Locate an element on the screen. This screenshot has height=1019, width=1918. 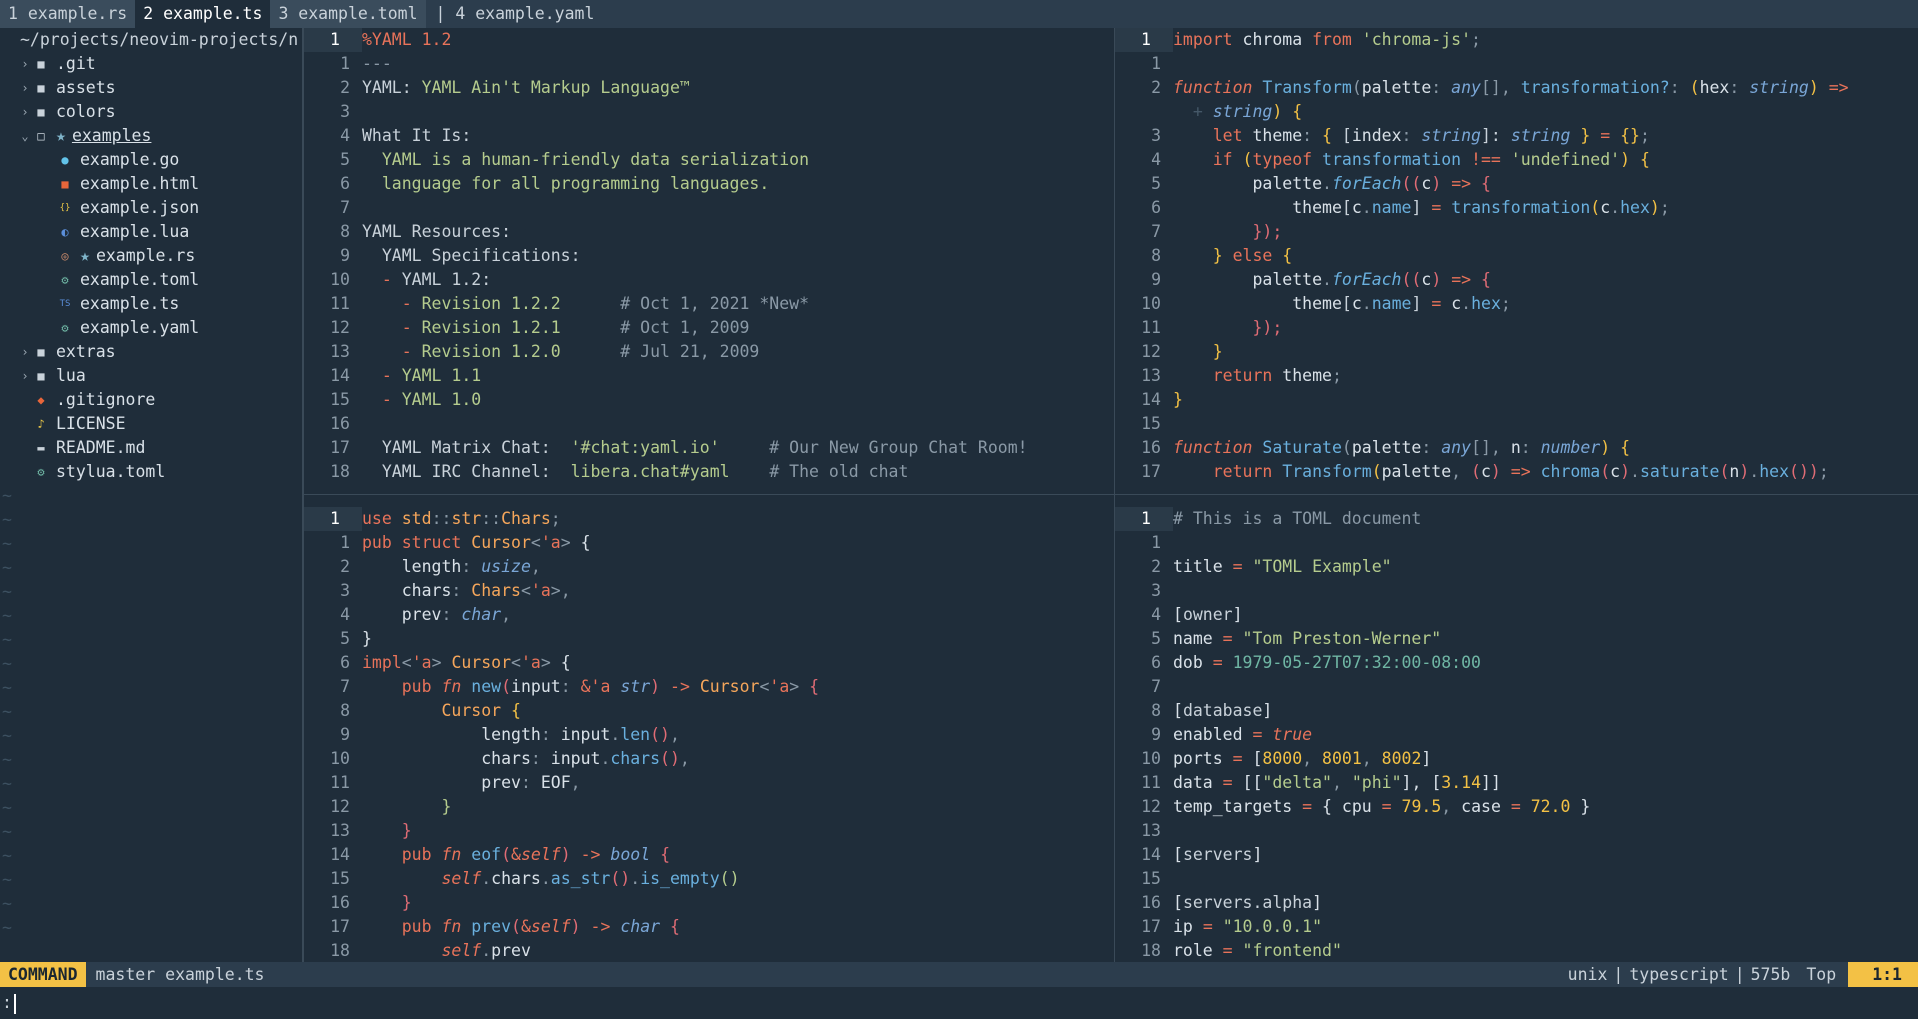
code-line: 14 [servers] is located at coordinates (1516, 855).